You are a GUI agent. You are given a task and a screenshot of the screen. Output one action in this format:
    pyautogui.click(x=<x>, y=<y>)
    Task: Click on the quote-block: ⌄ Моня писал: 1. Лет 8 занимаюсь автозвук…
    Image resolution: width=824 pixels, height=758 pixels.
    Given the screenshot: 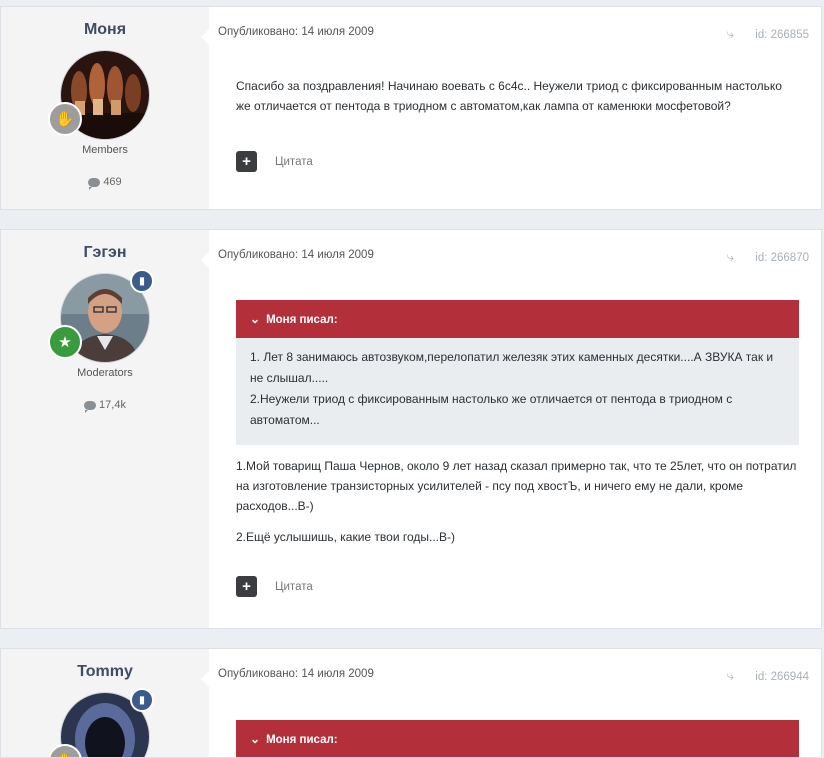 What is the action you would take?
    pyautogui.click(x=517, y=372)
    